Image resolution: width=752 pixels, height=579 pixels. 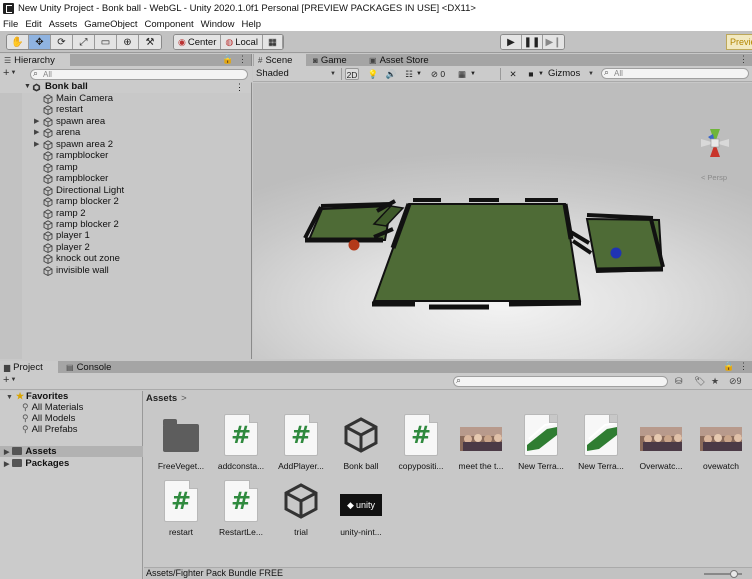 I want to click on hierarchy-item: ▶ spawn area, so click(x=125, y=121).